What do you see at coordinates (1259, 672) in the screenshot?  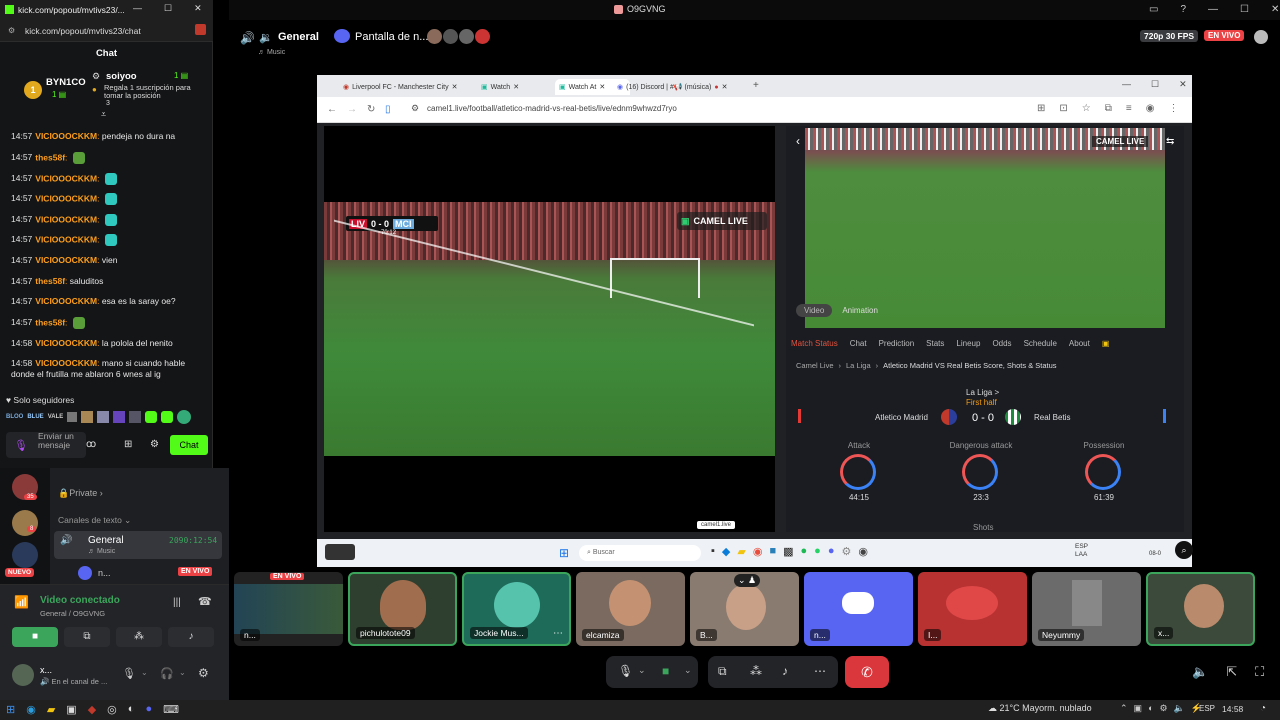 I see `fullscreen-icon: ⛶` at bounding box center [1259, 672].